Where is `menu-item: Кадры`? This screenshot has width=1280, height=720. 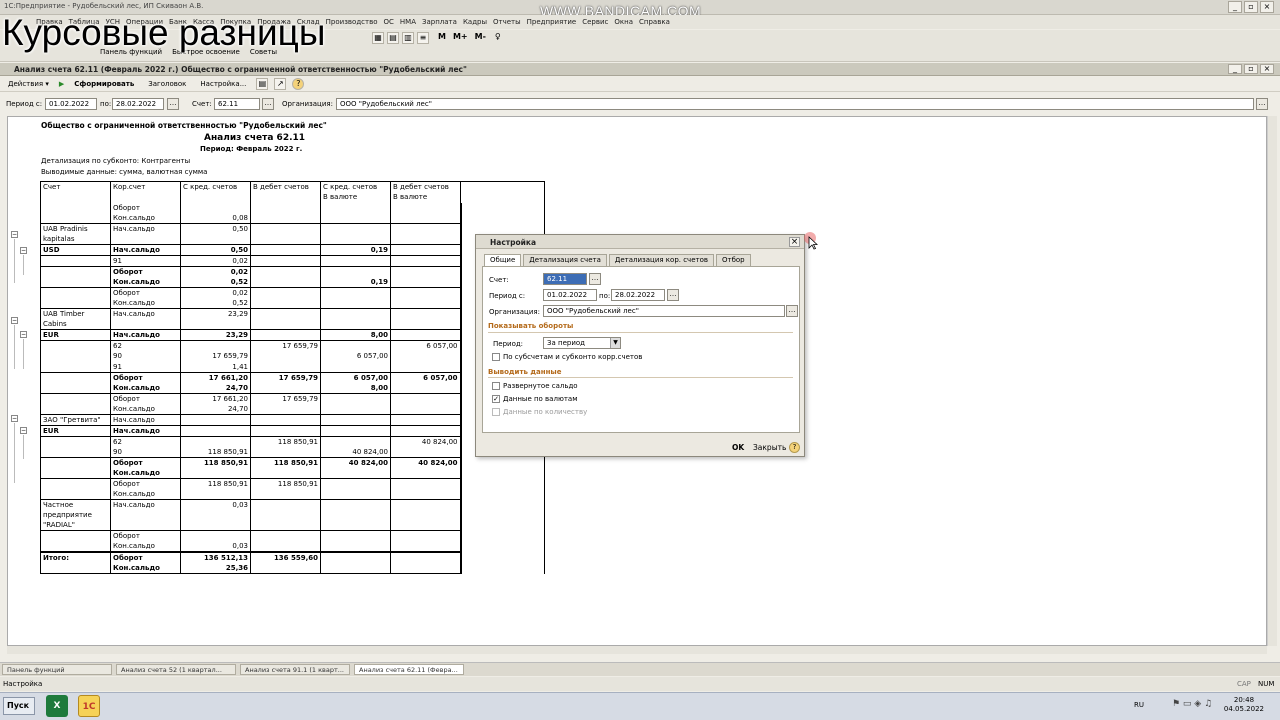 menu-item: Кадры is located at coordinates (475, 22).